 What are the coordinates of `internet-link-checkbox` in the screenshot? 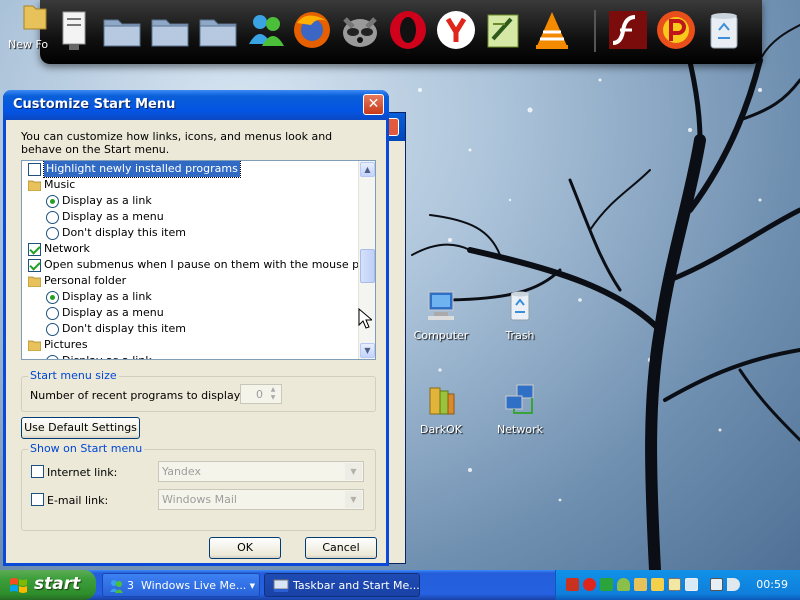 It's located at (37, 471).